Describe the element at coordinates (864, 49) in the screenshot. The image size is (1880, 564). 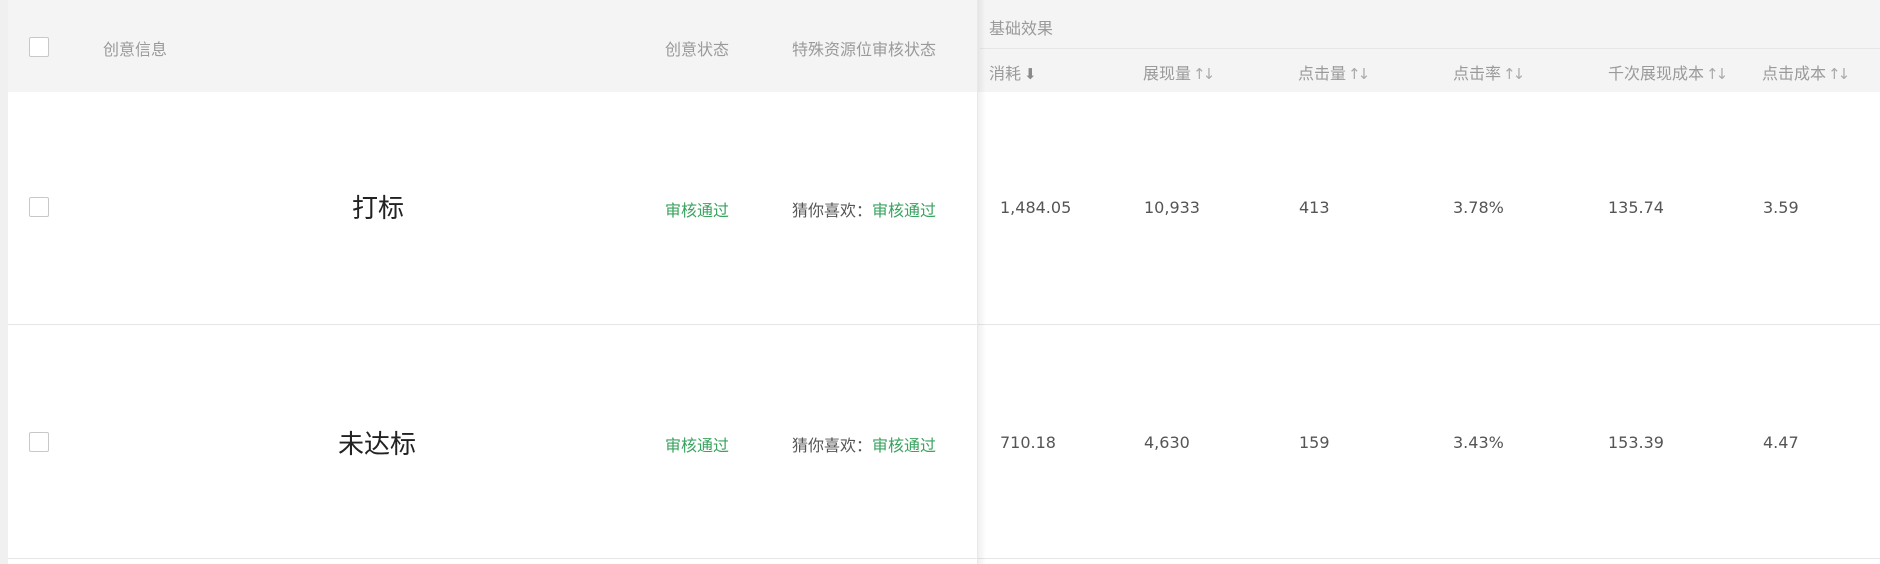
I see `header-special-review-status: 特殊资源位审核状态` at that location.